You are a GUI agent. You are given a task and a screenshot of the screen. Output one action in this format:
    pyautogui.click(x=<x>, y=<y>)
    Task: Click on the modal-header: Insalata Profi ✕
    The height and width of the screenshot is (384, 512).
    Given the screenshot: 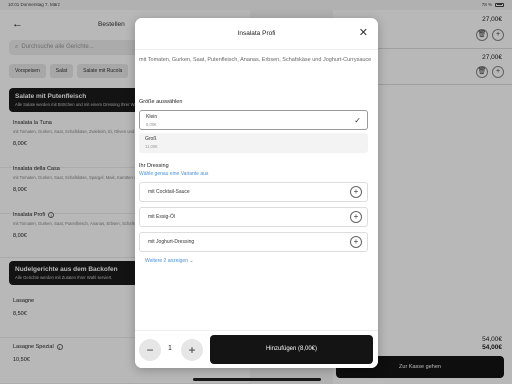 What is the action you would take?
    pyautogui.click(x=256, y=34)
    